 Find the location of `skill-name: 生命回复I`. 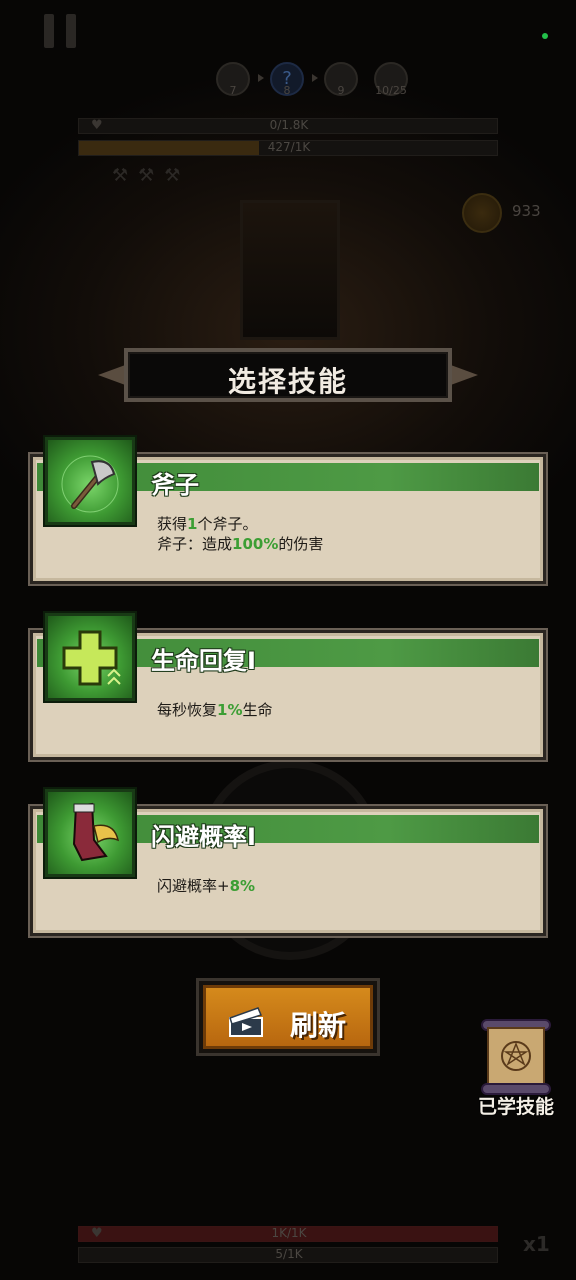

skill-name: 生命回复I is located at coordinates (203, 661).